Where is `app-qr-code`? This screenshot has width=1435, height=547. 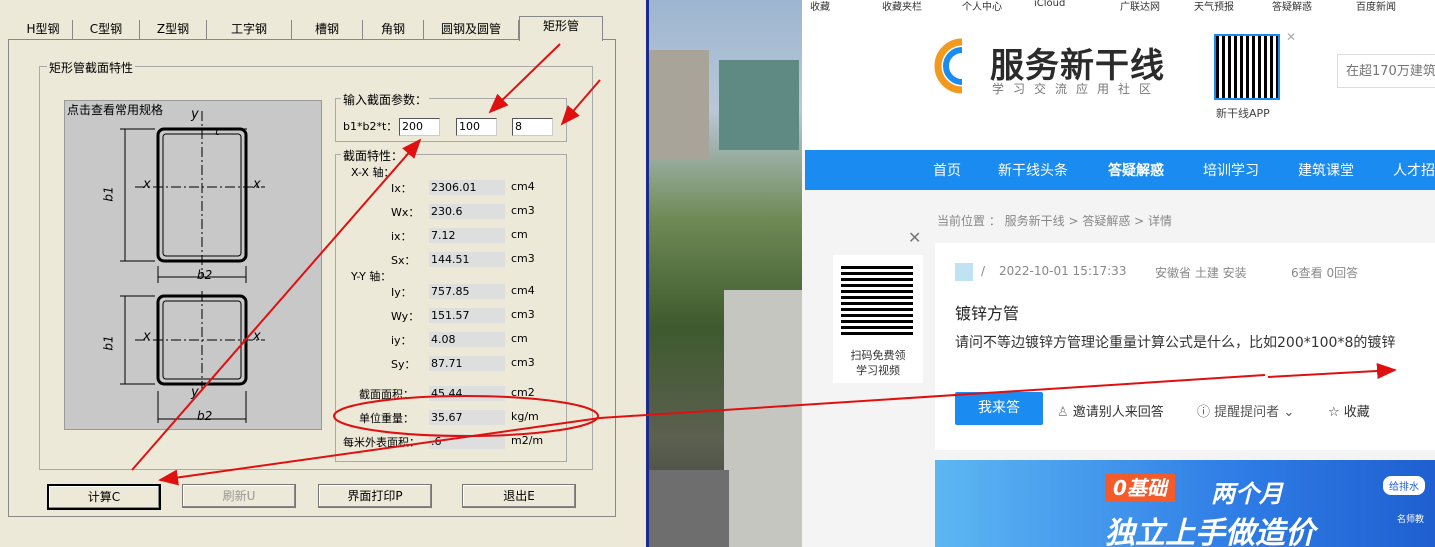 app-qr-code is located at coordinates (1247, 67).